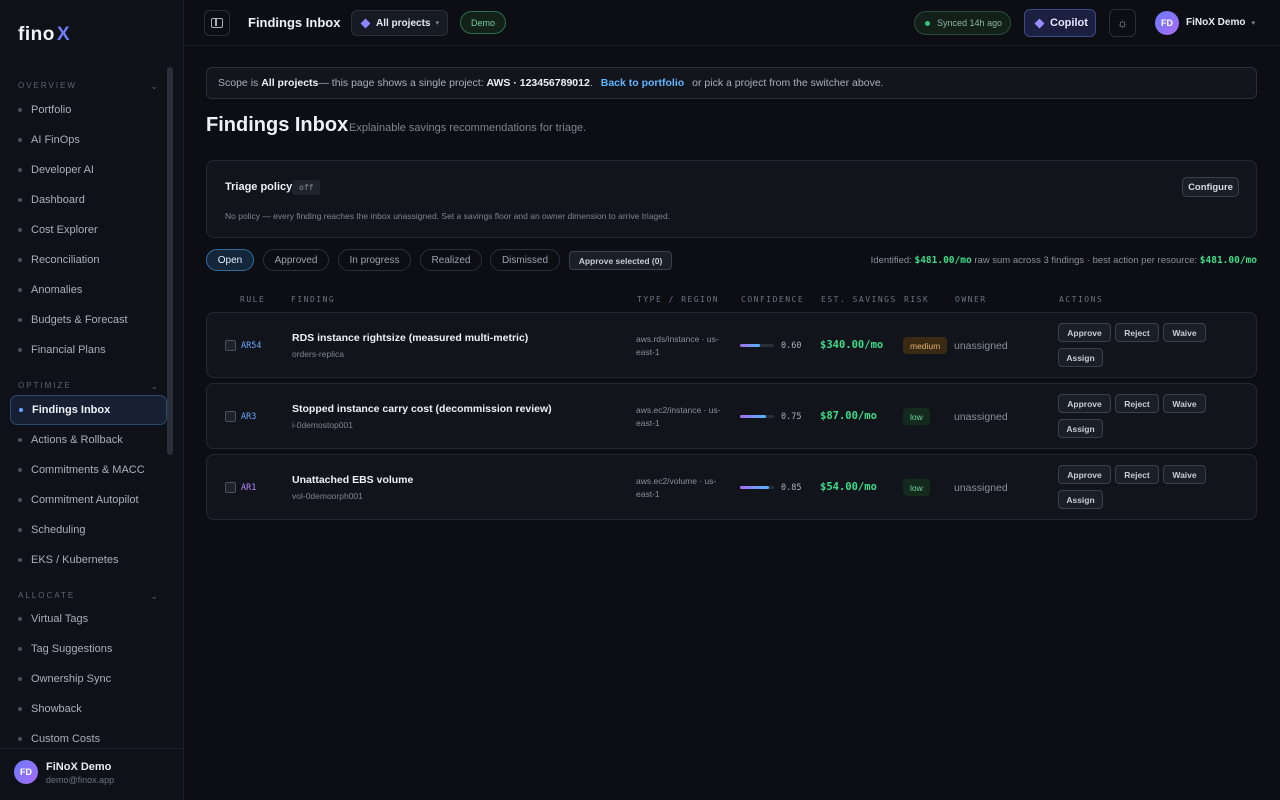 Image resolution: width=1280 pixels, height=800 pixels. I want to click on sidebar-user: FD FiNoX Demo demo@finox.app, so click(92, 774).